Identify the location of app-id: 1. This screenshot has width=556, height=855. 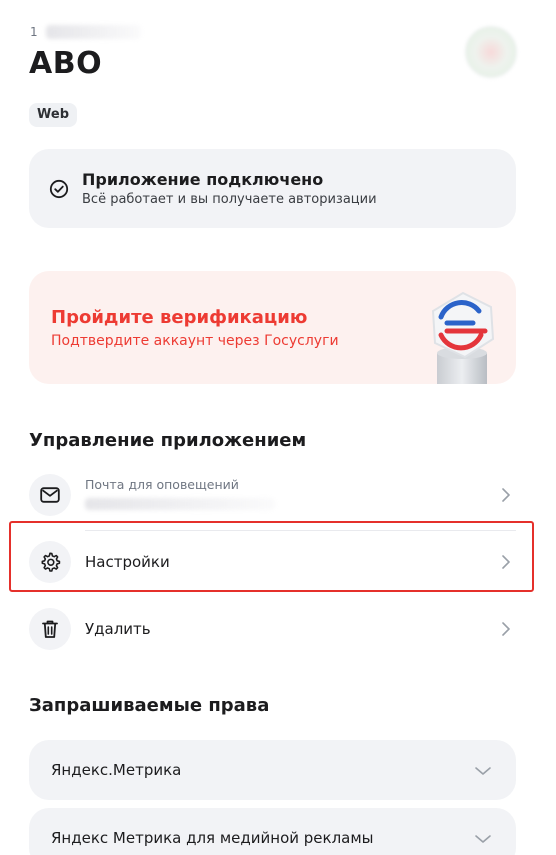
(85, 32).